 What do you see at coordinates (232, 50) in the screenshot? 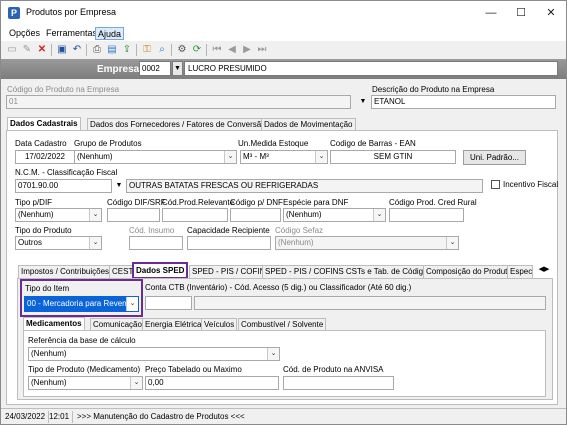
I see `previous-record-icon: ◀` at bounding box center [232, 50].